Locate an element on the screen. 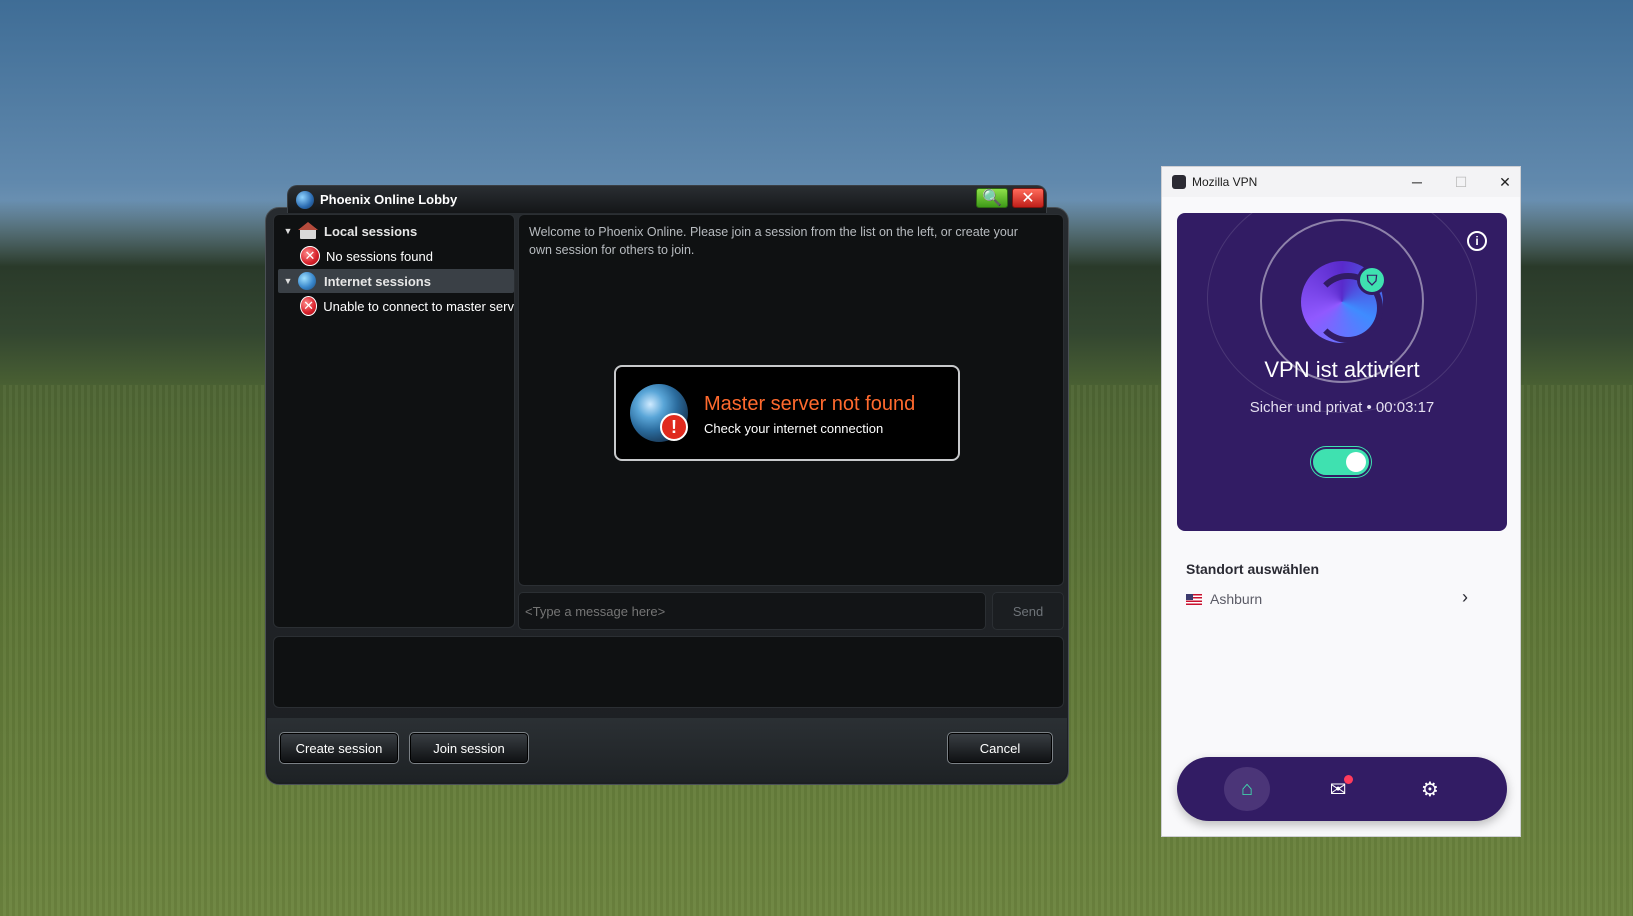 This screenshot has width=1633, height=916. location-heading: Standort auswählen is located at coordinates (1253, 569).